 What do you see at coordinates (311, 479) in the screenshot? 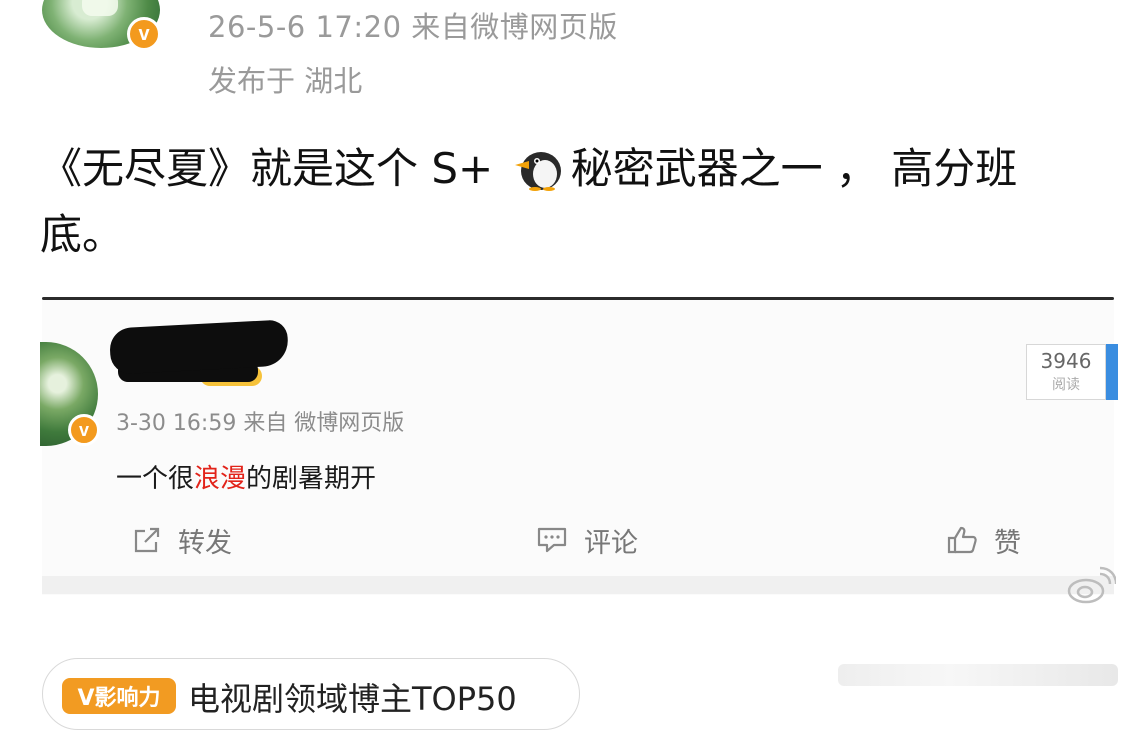
I see `quoted-text-part2: 的剧暑期开` at bounding box center [311, 479].